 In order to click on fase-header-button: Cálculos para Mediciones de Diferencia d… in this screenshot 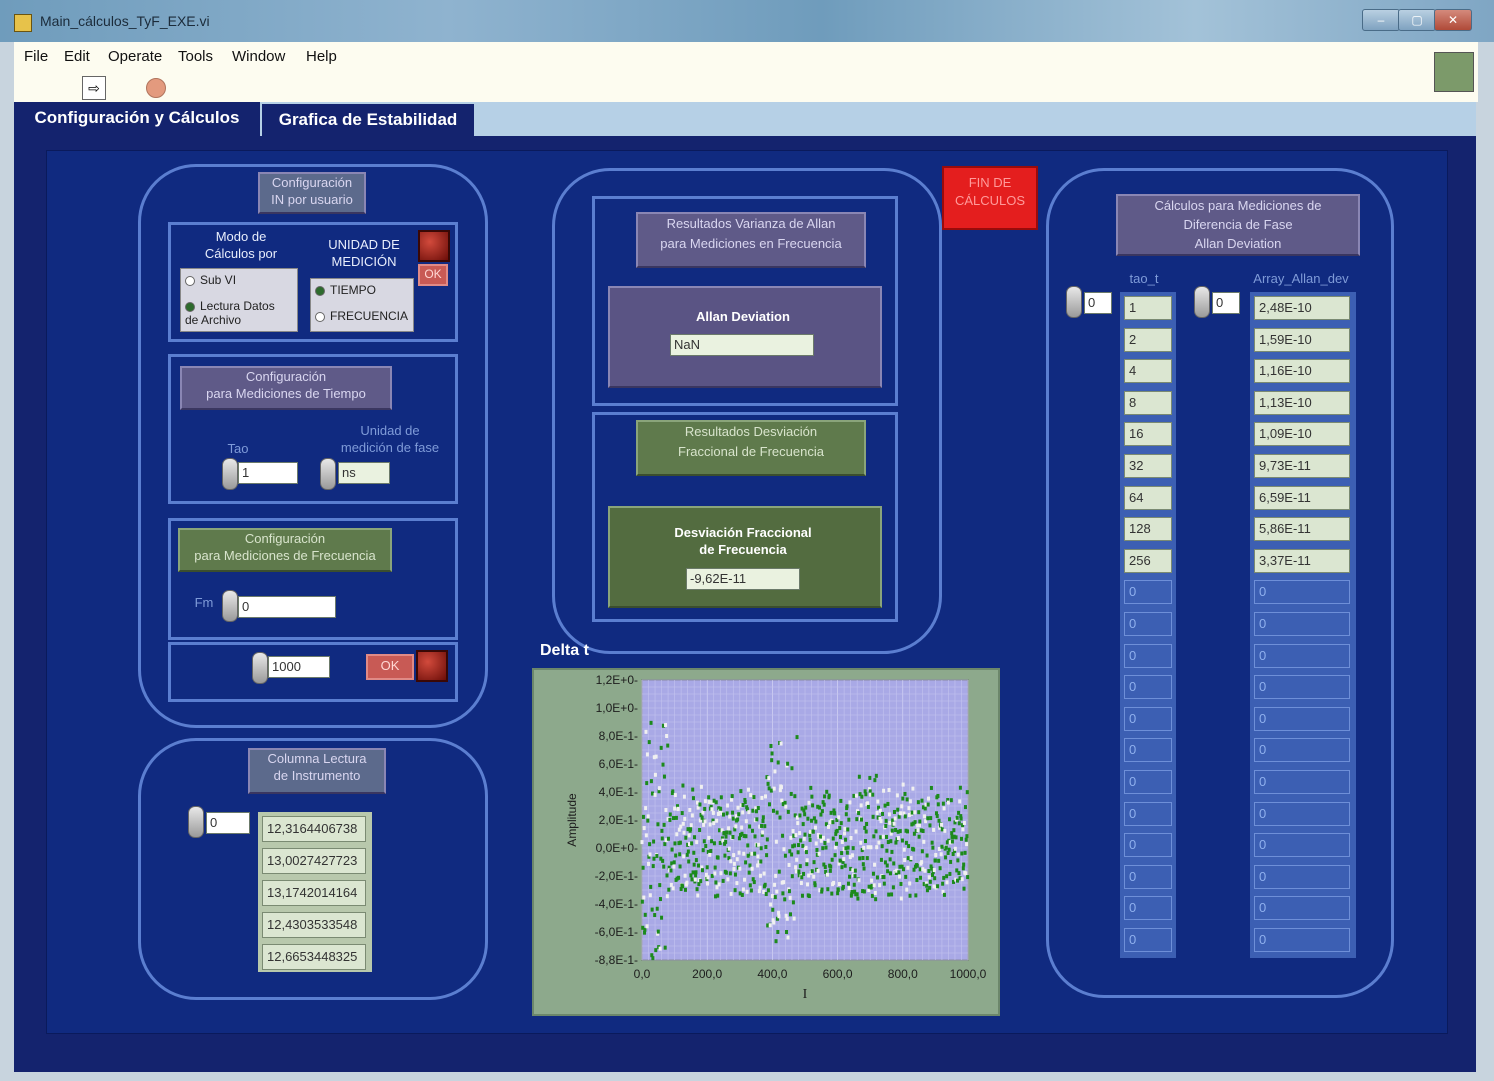, I will do `click(1238, 225)`.